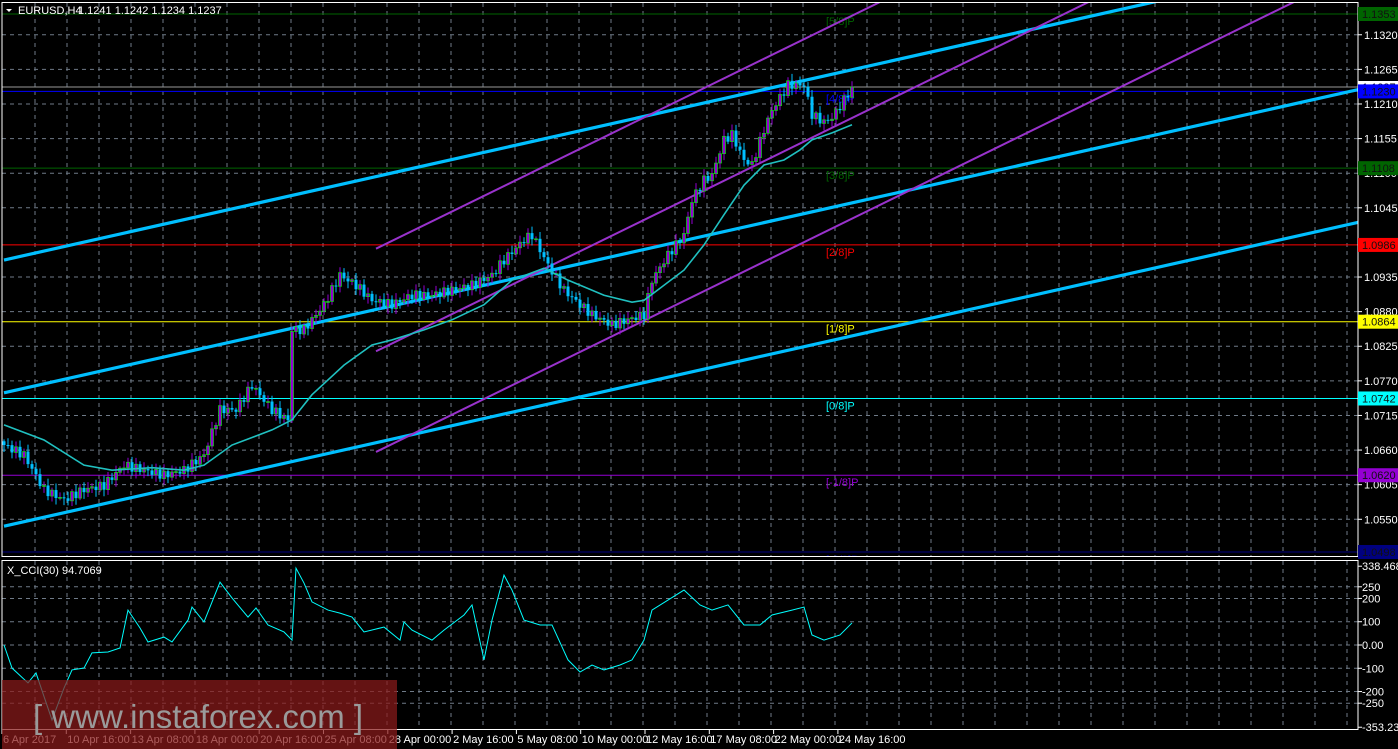  Describe the element at coordinates (1381, 382) in the screenshot. I see `price-tick-label: 1.0770` at that location.